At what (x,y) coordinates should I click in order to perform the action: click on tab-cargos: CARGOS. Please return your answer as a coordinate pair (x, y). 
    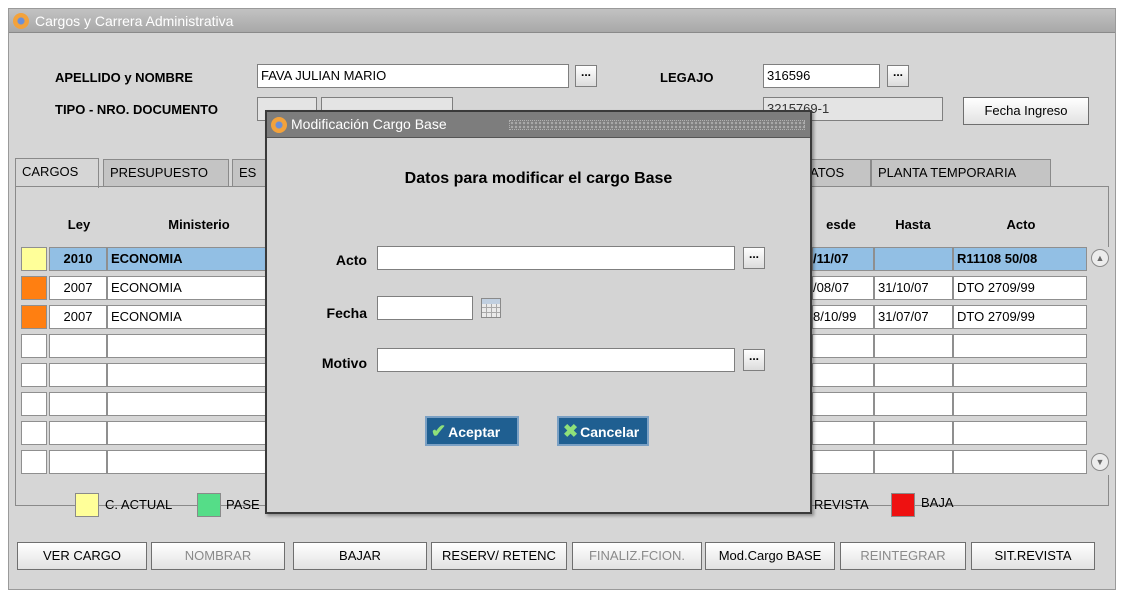
    Looking at the image, I should click on (57, 173).